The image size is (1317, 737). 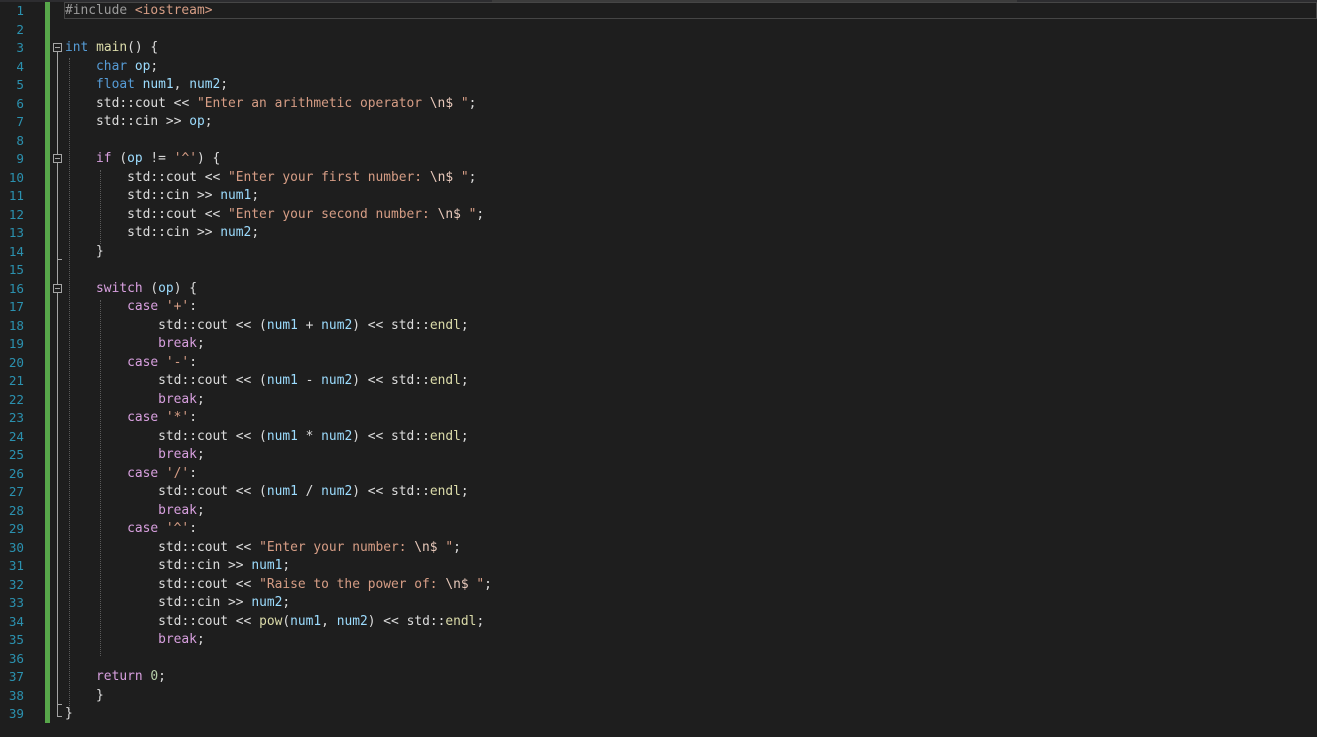 What do you see at coordinates (306, 621) in the screenshot?
I see `code-token: num1` at bounding box center [306, 621].